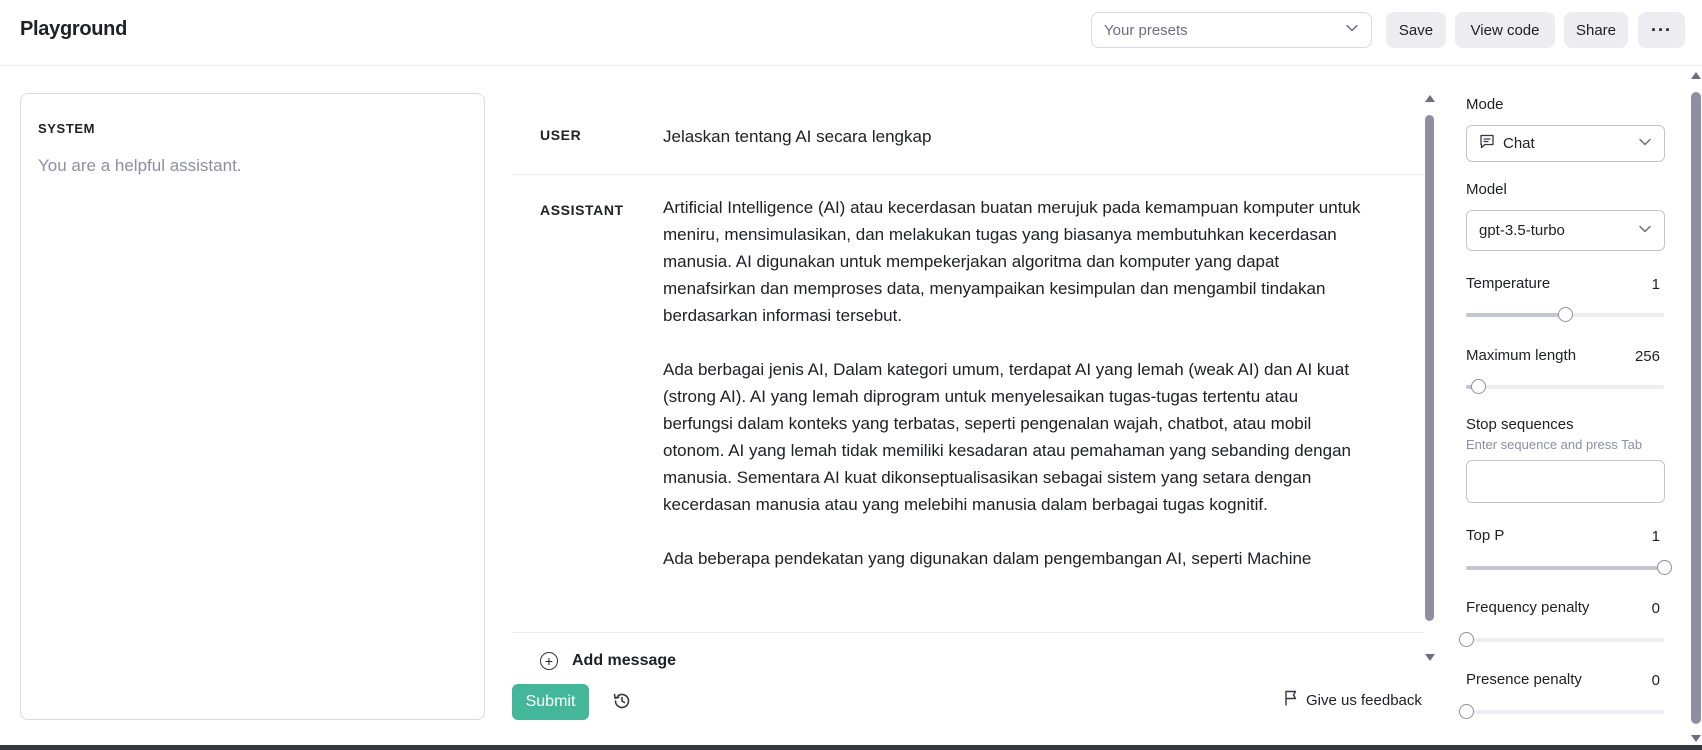  What do you see at coordinates (1596, 30) in the screenshot?
I see `share-button: Share` at bounding box center [1596, 30].